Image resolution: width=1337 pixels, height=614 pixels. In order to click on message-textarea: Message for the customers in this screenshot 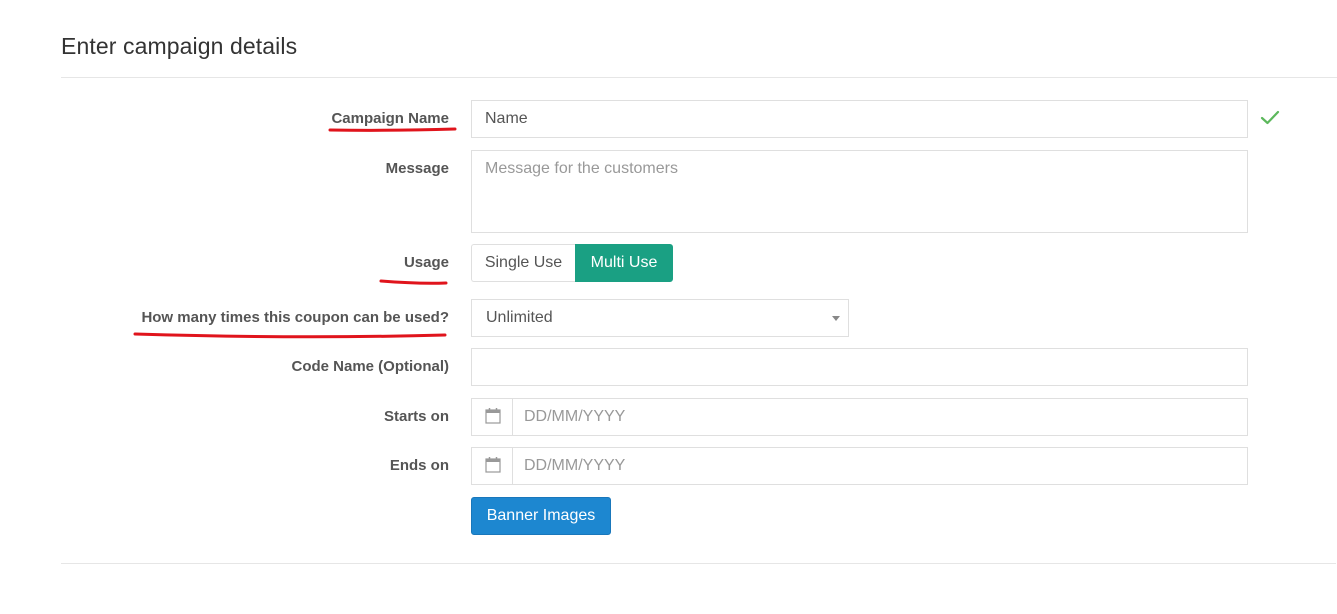, I will do `click(859, 191)`.